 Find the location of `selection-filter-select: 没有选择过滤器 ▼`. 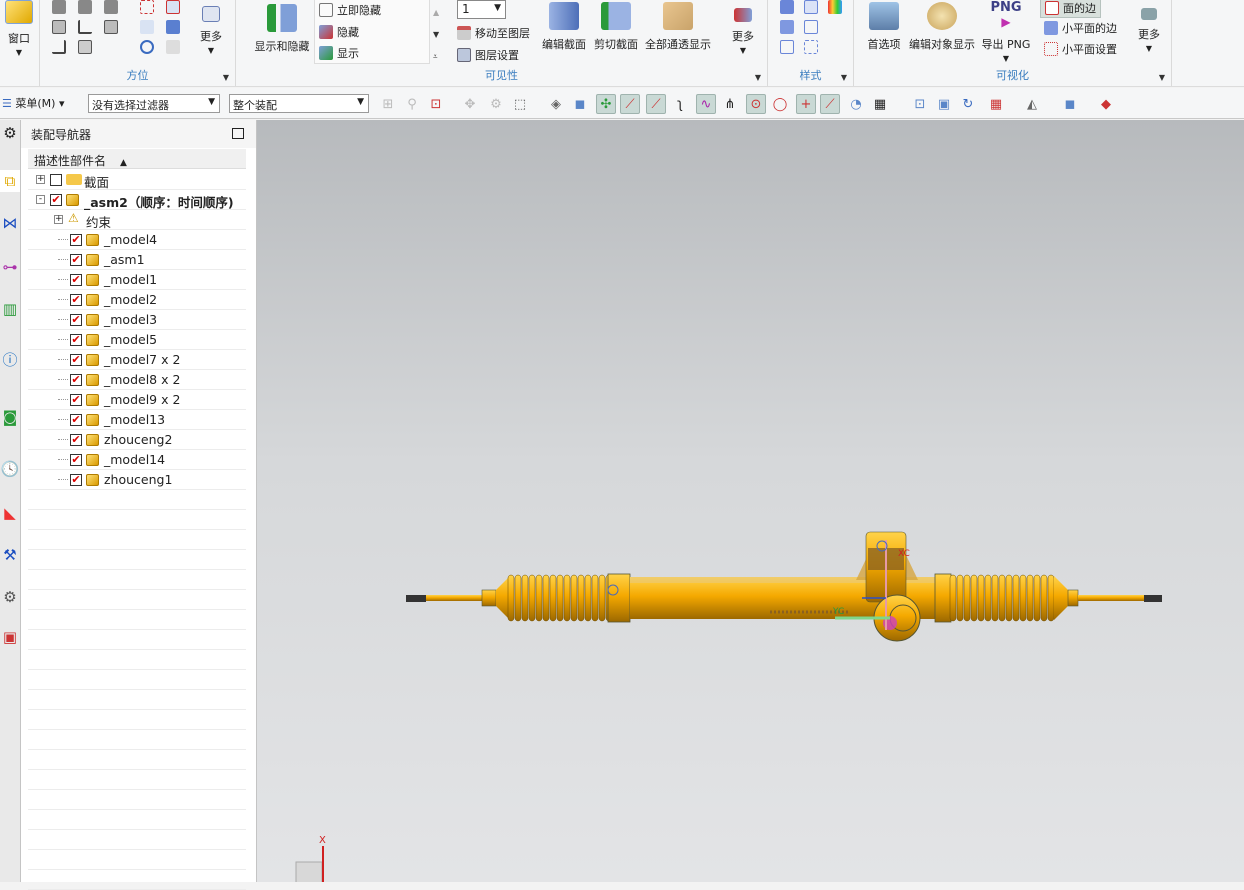

selection-filter-select: 没有选择过滤器 ▼ is located at coordinates (154, 103).